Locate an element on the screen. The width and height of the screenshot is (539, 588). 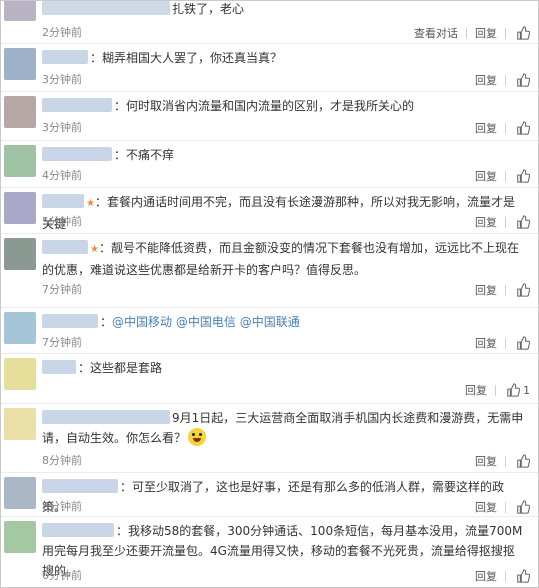
comment-body: ：何时取消省内流量和国内流量的区别，才是我所关心的 is located at coordinates (264, 106).